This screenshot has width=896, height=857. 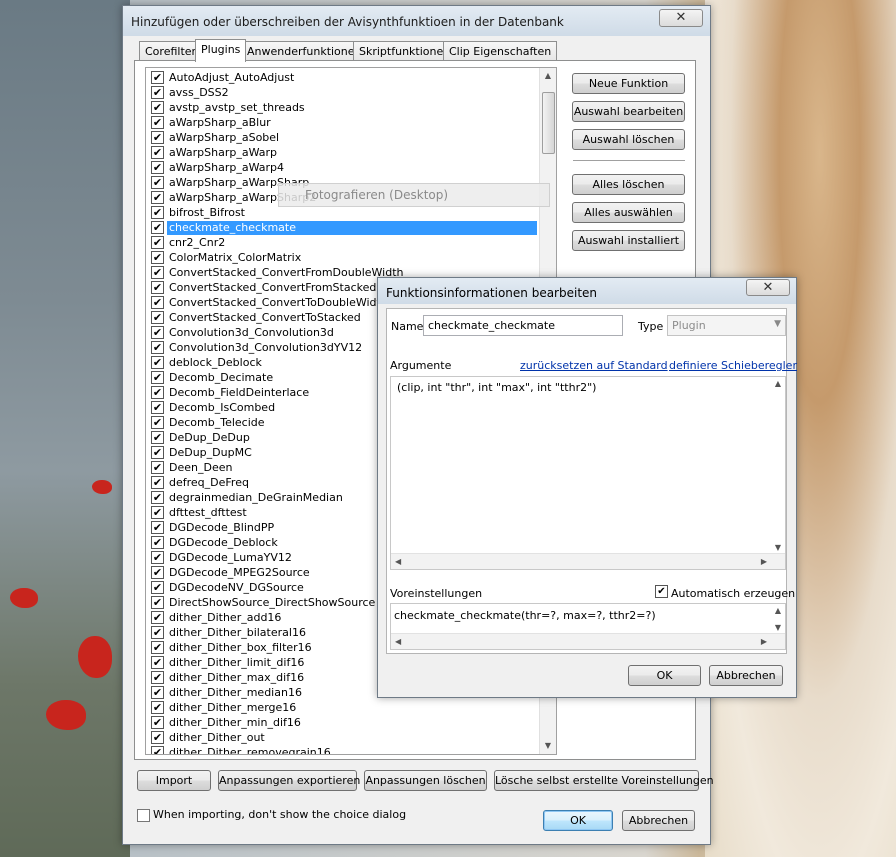 I want to click on dialog-ok-button: OK, so click(x=664, y=675).